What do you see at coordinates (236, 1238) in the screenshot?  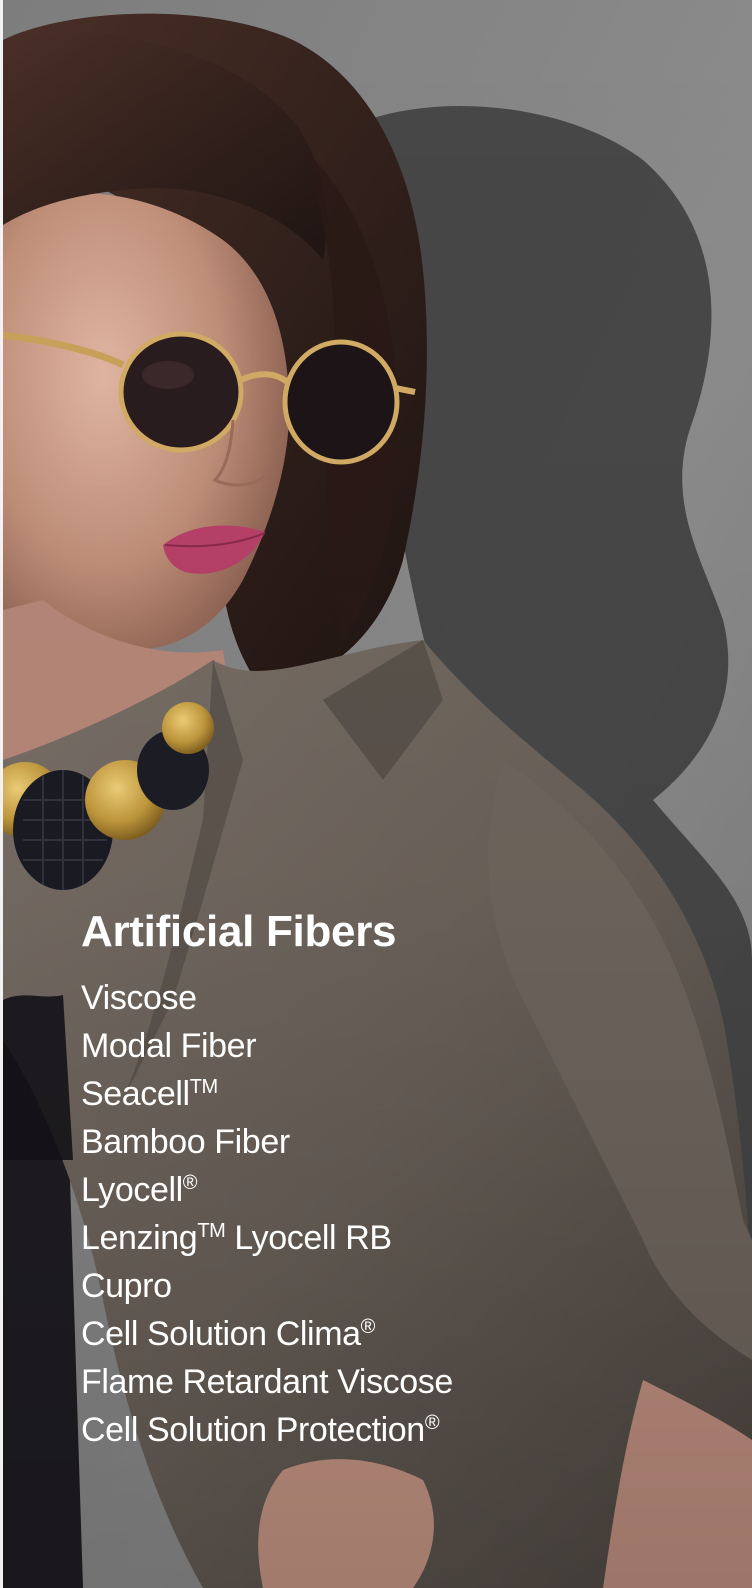 I see `fiber-item: LenzingTM Lyocell RB` at bounding box center [236, 1238].